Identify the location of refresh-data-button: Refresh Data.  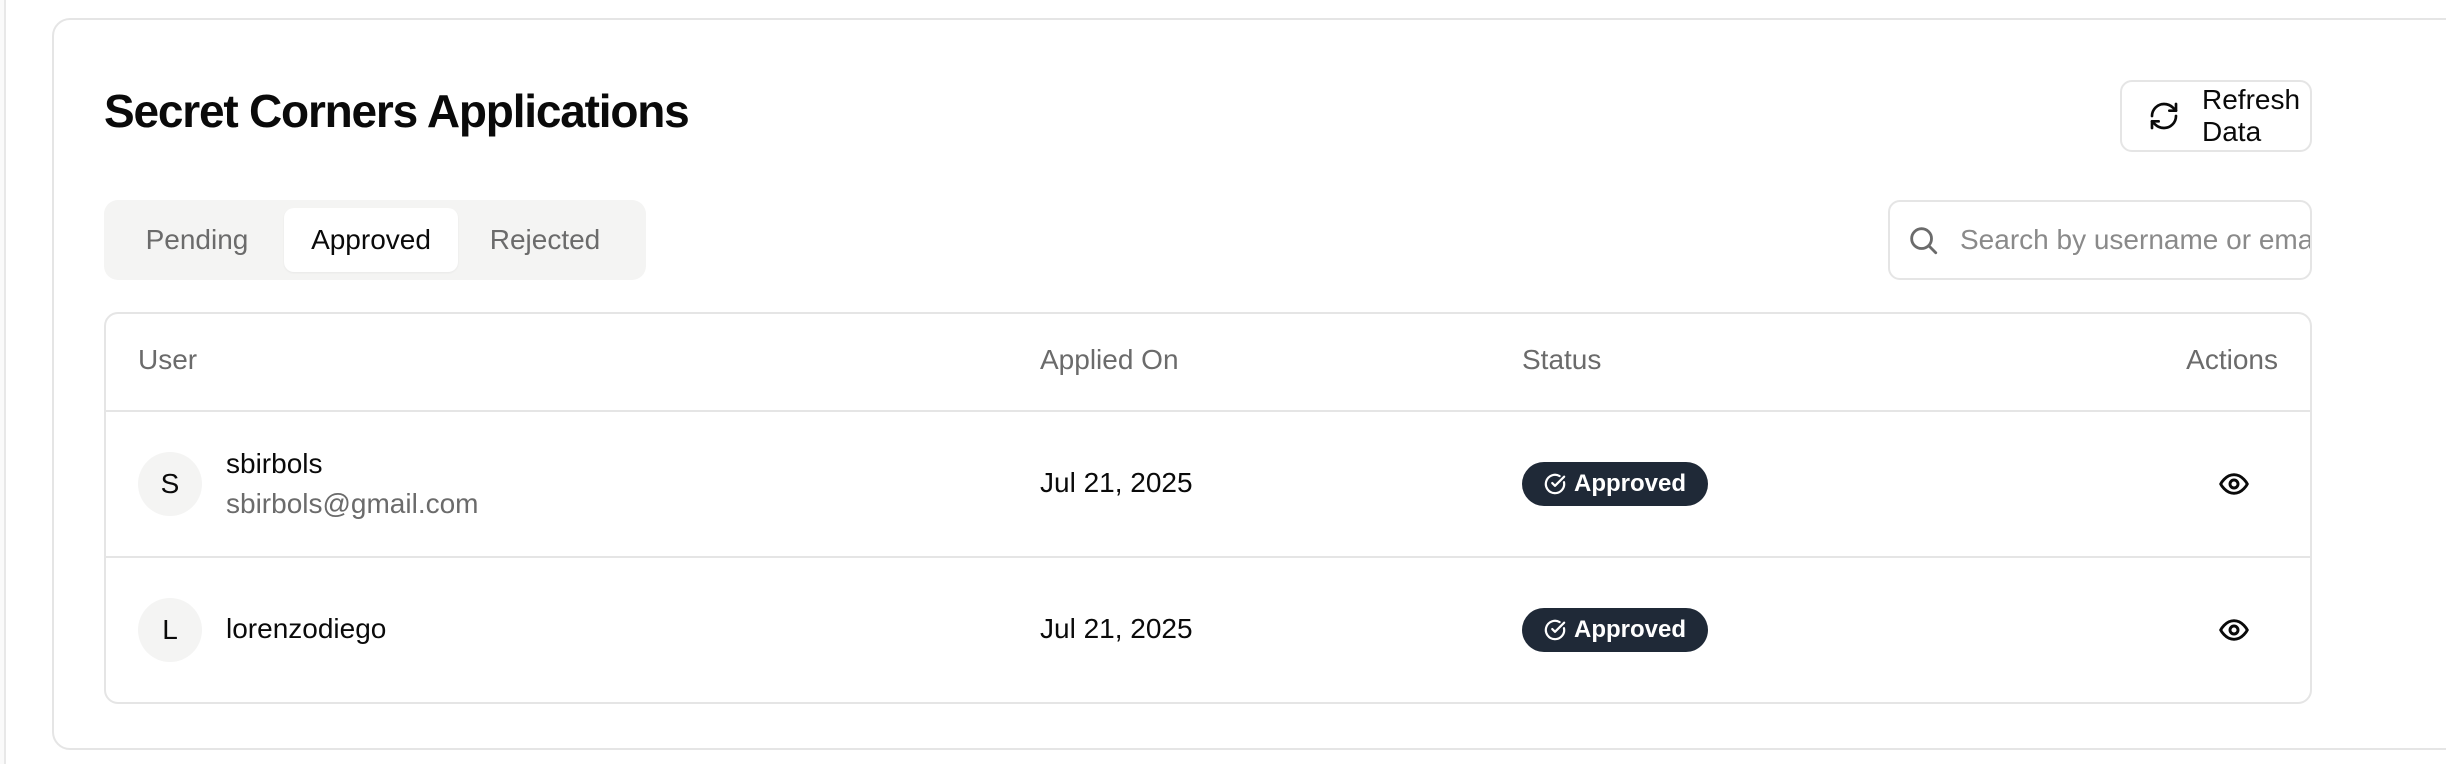
(2216, 116).